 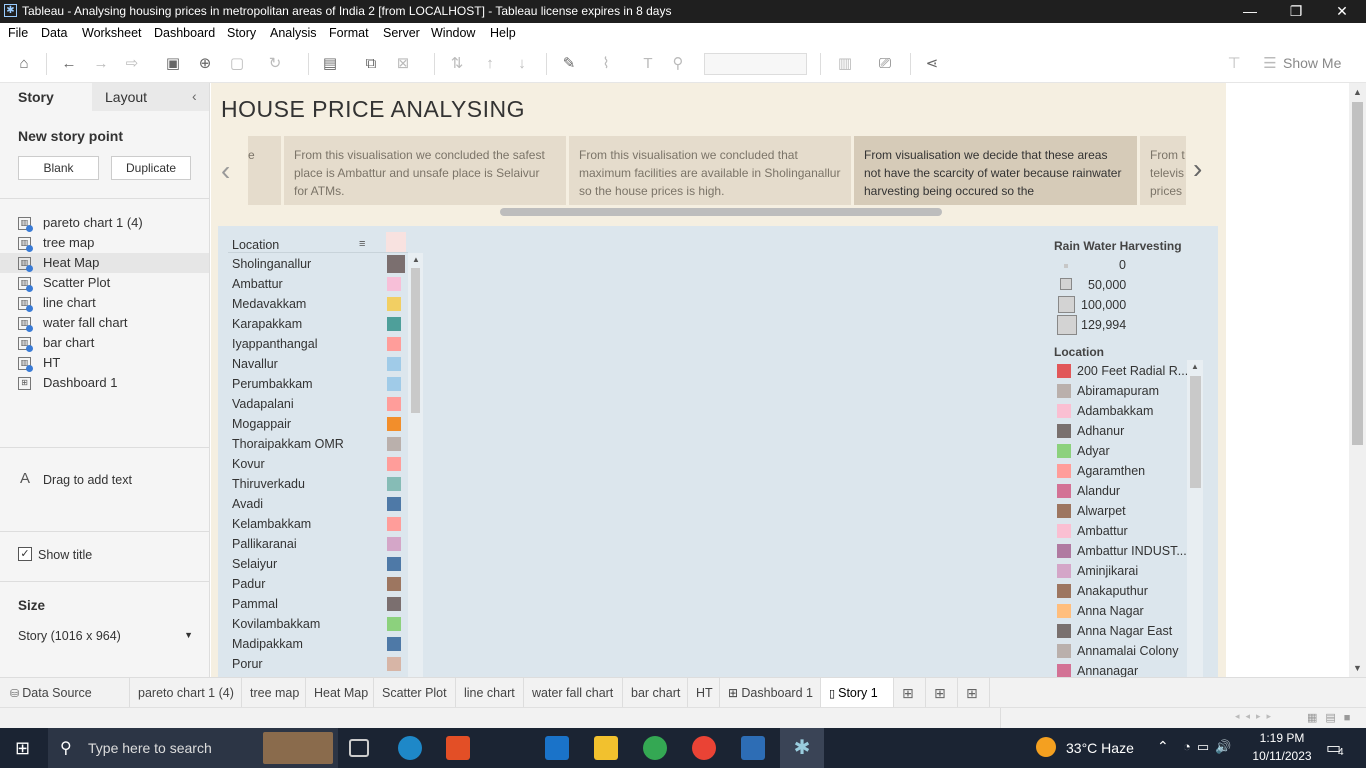 I want to click on color-legend-item: Anna Nagar East, so click(x=1125, y=631).